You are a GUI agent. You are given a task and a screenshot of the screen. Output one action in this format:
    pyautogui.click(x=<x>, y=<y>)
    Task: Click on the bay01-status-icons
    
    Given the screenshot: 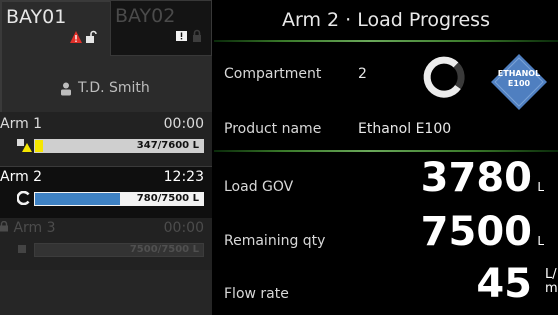 What is the action you would take?
    pyautogui.click(x=85, y=38)
    